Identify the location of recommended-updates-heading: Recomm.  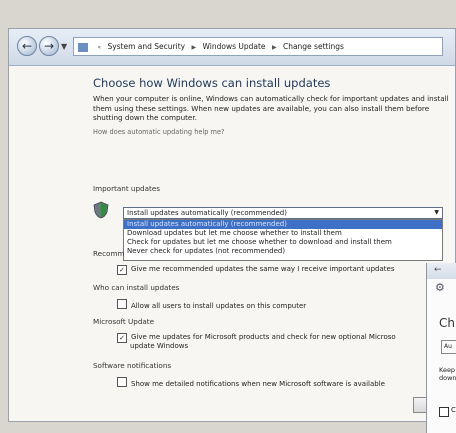
(109, 253).